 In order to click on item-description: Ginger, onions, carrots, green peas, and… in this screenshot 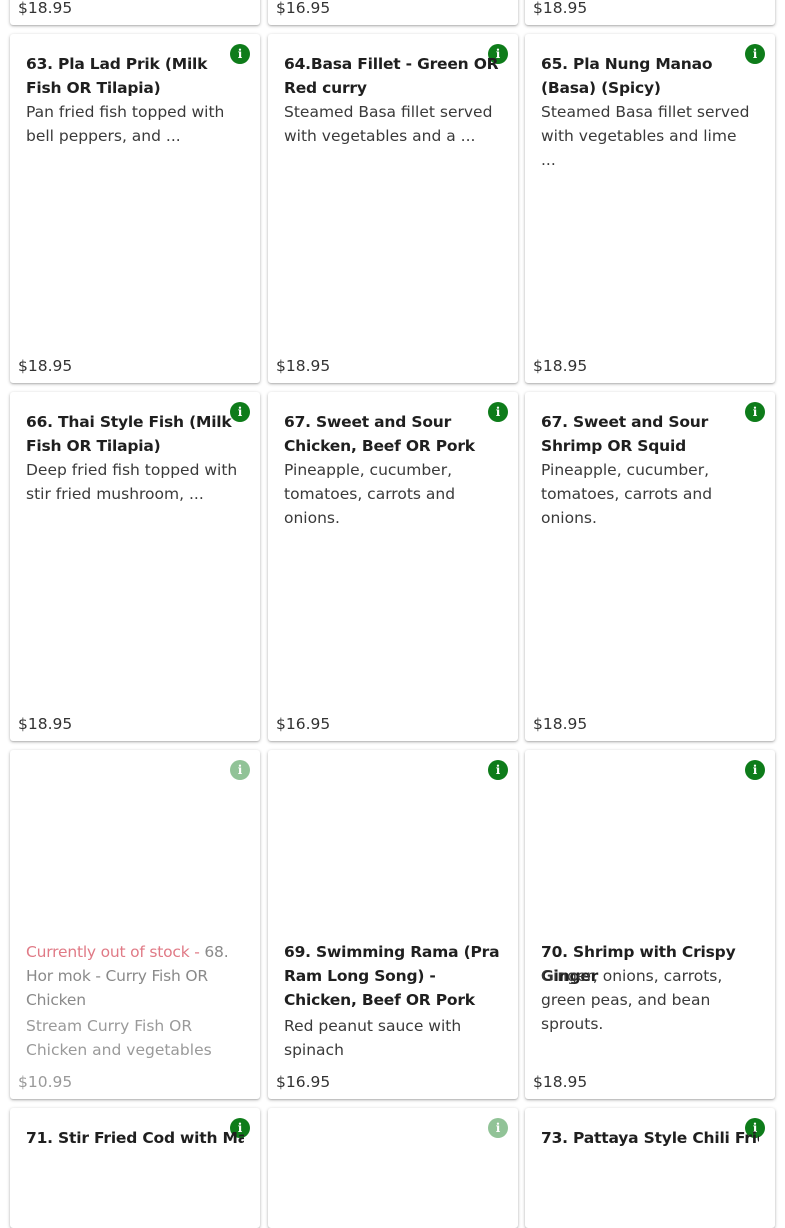, I will do `click(632, 1000)`.